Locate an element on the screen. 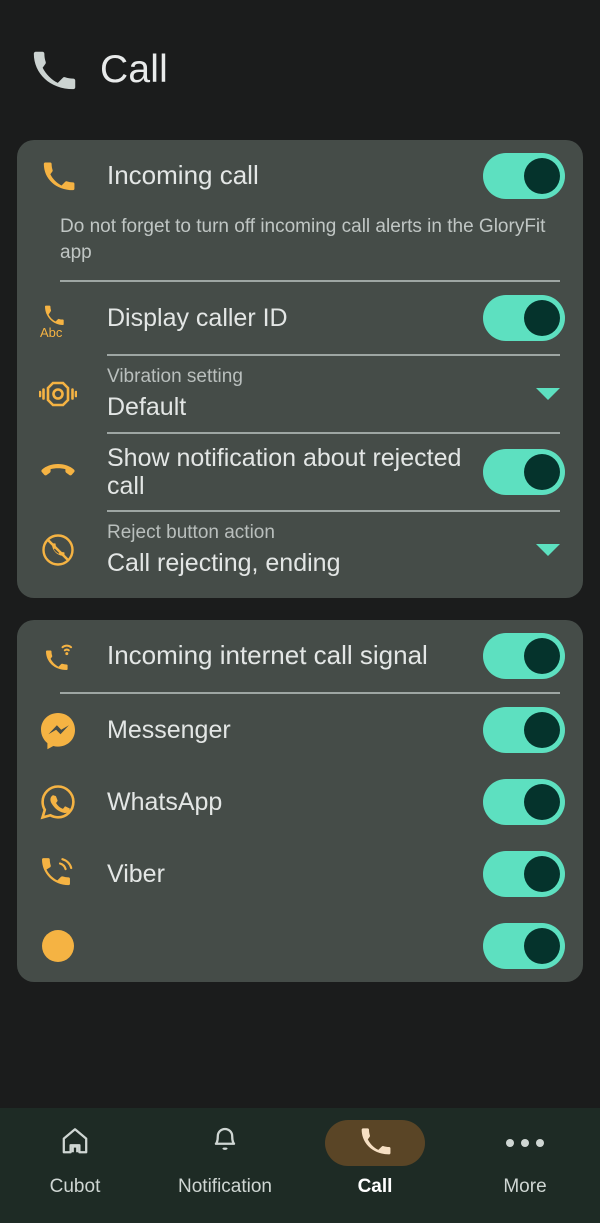 The image size is (600, 1223). nav-pill-active is located at coordinates (375, 1143).